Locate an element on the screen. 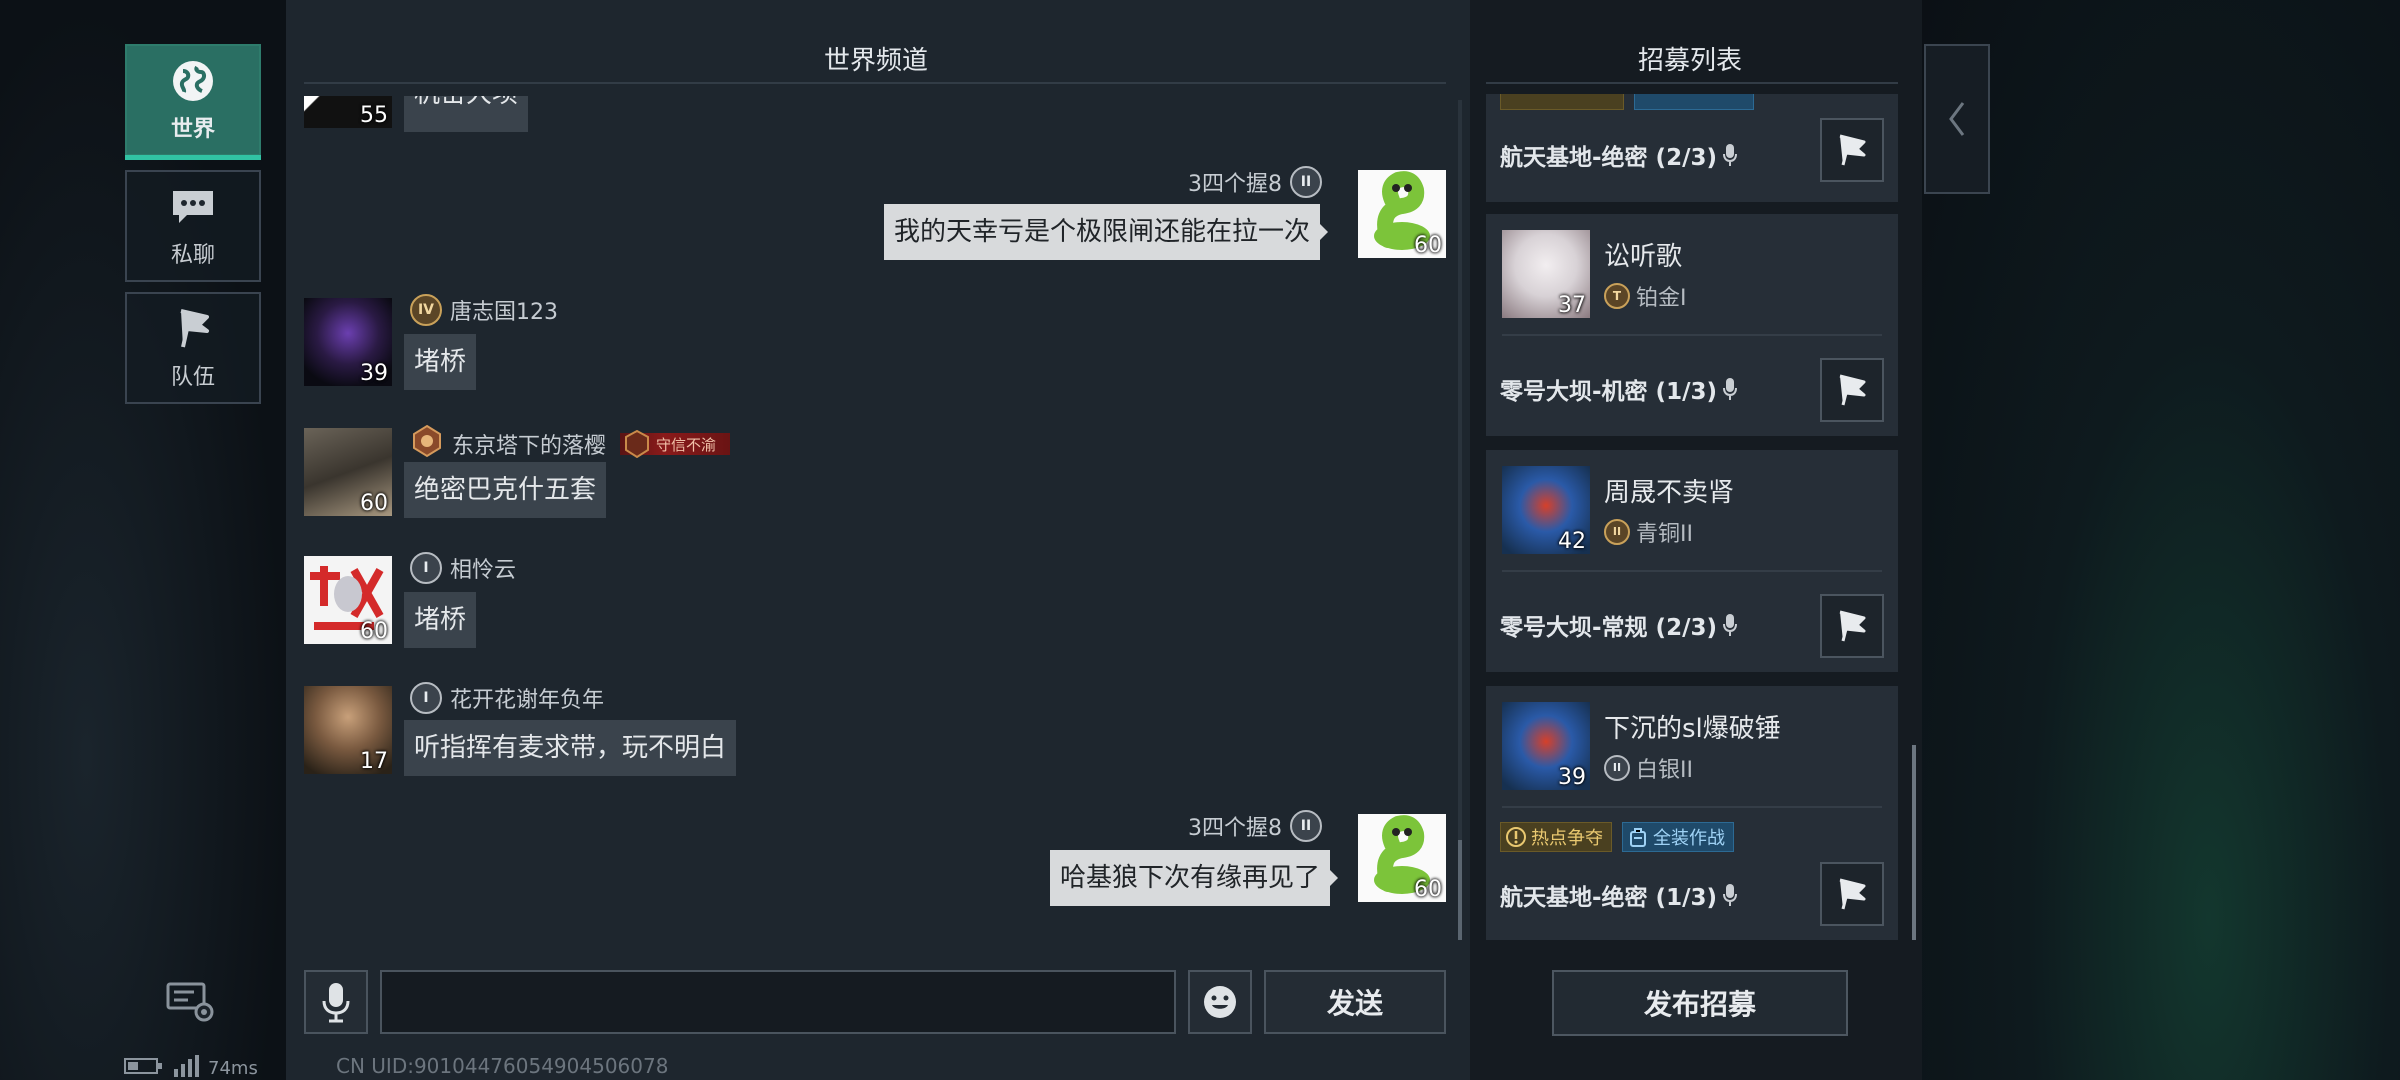 Image resolution: width=2400 pixels, height=1080 pixels. tag-gear is located at coordinates (1694, 102).